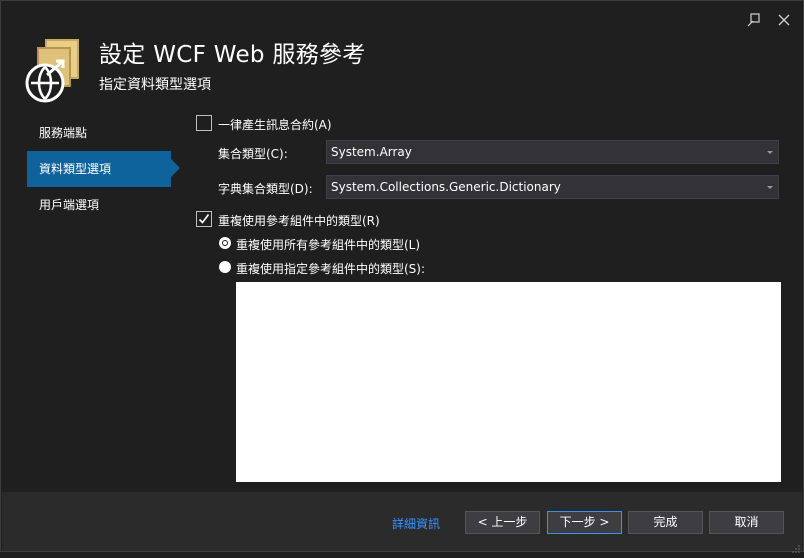  What do you see at coordinates (502, 522) in the screenshot?
I see `back-button: < 上一步` at bounding box center [502, 522].